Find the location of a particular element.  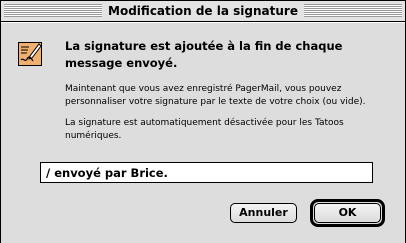

title-bar: Modification de la signature is located at coordinates (203, 11).